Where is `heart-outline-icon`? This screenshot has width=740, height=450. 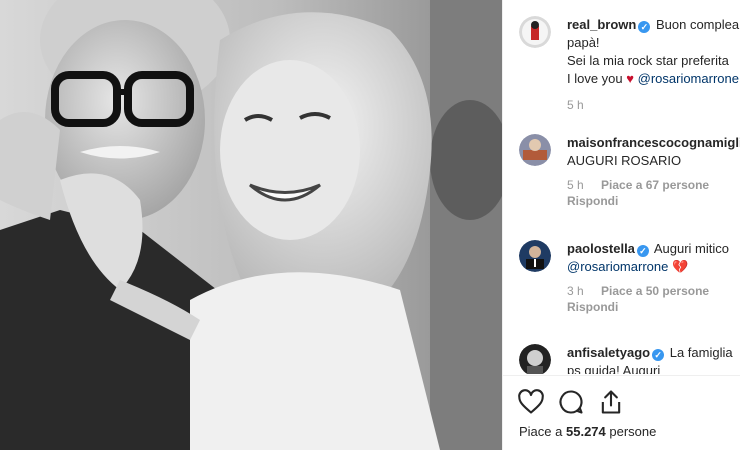
heart-outline-icon is located at coordinates (531, 402).